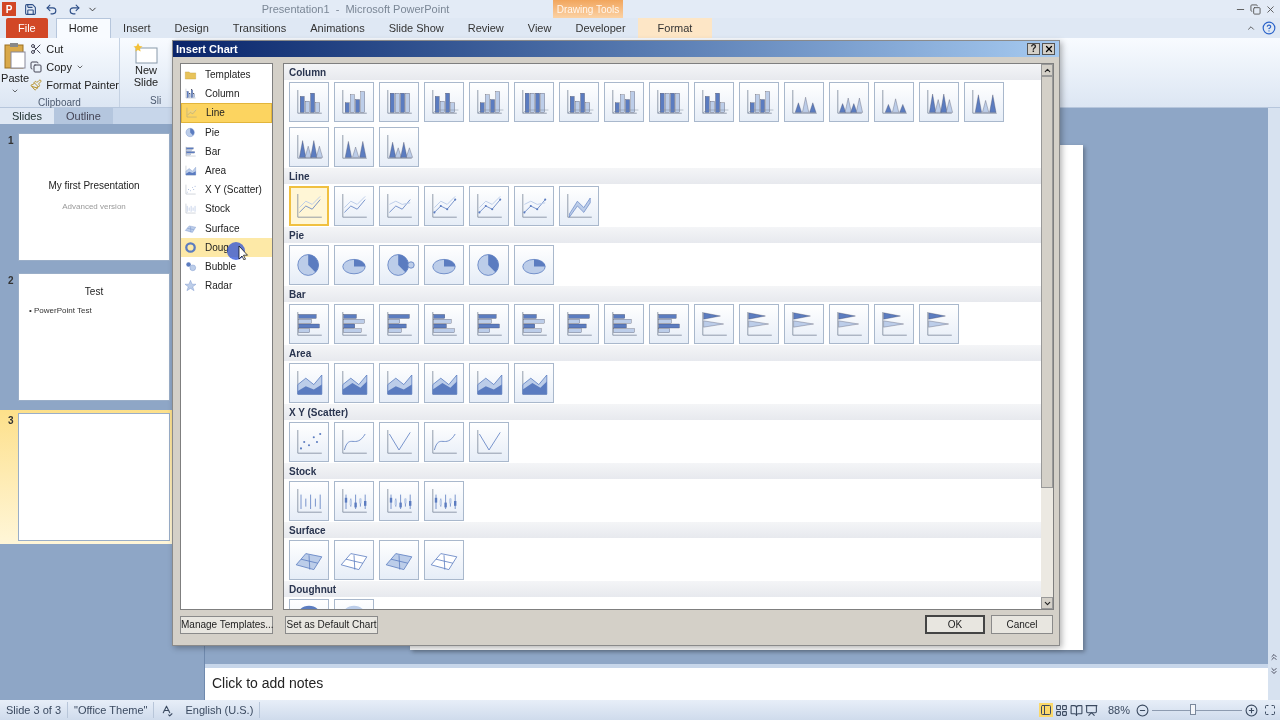 The image size is (1280, 720). Describe the element at coordinates (355, 9) in the screenshot. I see `window-title: Presentation1 - Microsoft PowerPoint` at that location.